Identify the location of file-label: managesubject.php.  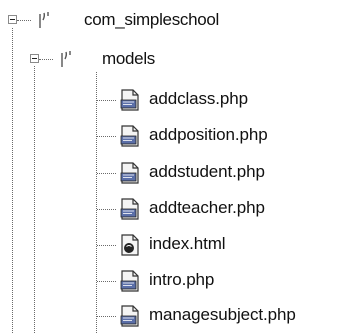
(222, 315).